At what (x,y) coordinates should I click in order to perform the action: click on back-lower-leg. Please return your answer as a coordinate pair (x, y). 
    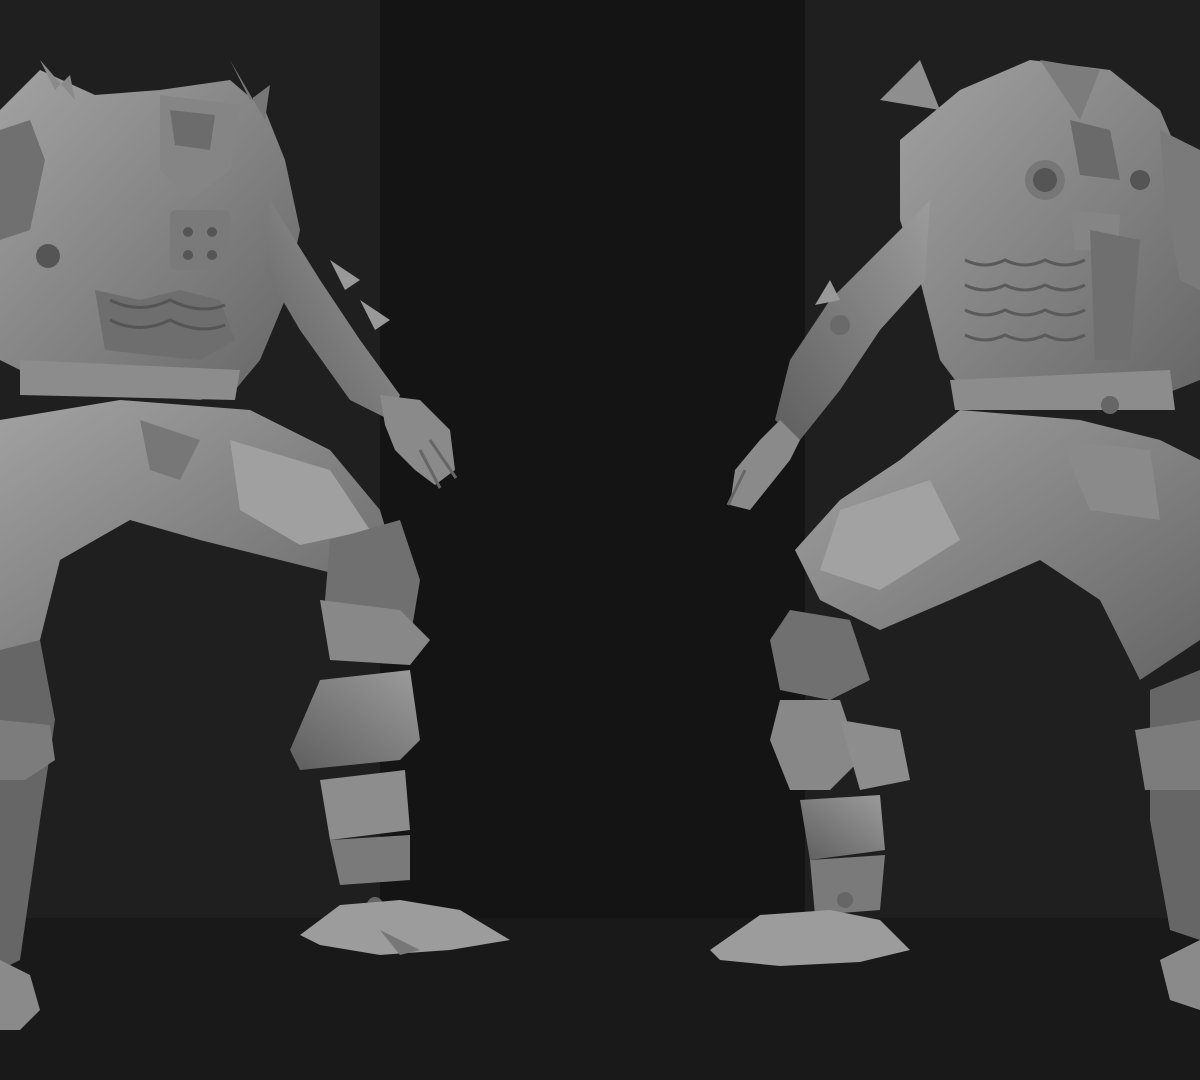
    Looking at the image, I should click on (810, 788).